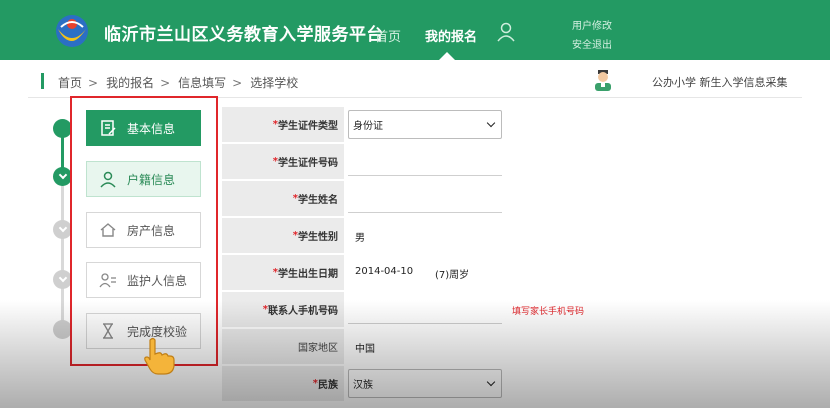 This screenshot has height=408, width=830. What do you see at coordinates (318, 200) in the screenshot?
I see `student-name-label: 学生姓名` at bounding box center [318, 200].